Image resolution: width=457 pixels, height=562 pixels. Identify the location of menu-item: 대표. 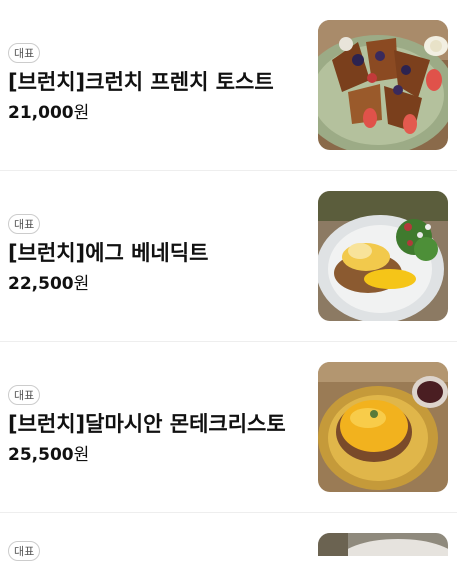
(228, 537).